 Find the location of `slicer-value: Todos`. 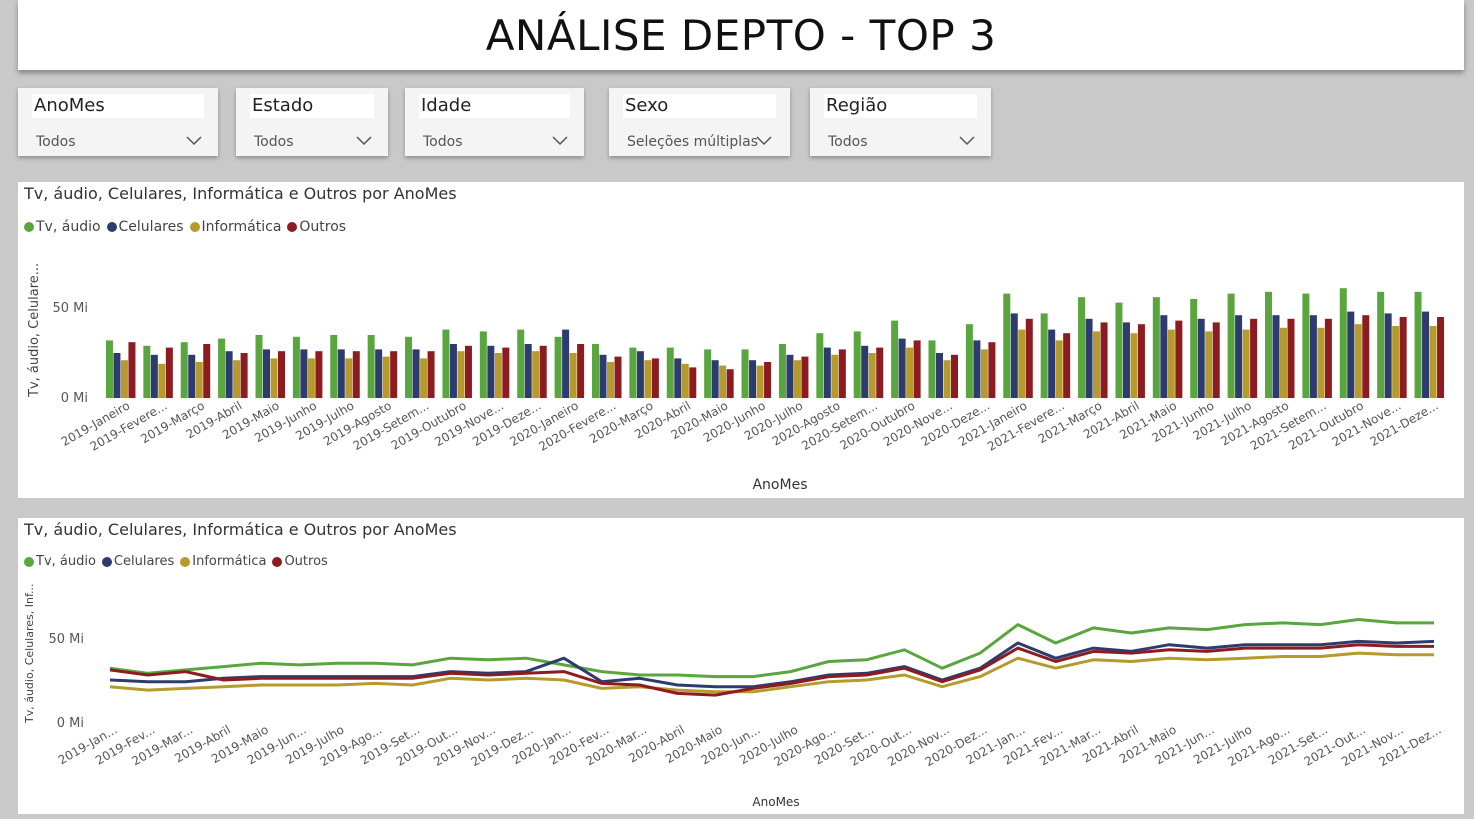

slicer-value: Todos is located at coordinates (273, 142).